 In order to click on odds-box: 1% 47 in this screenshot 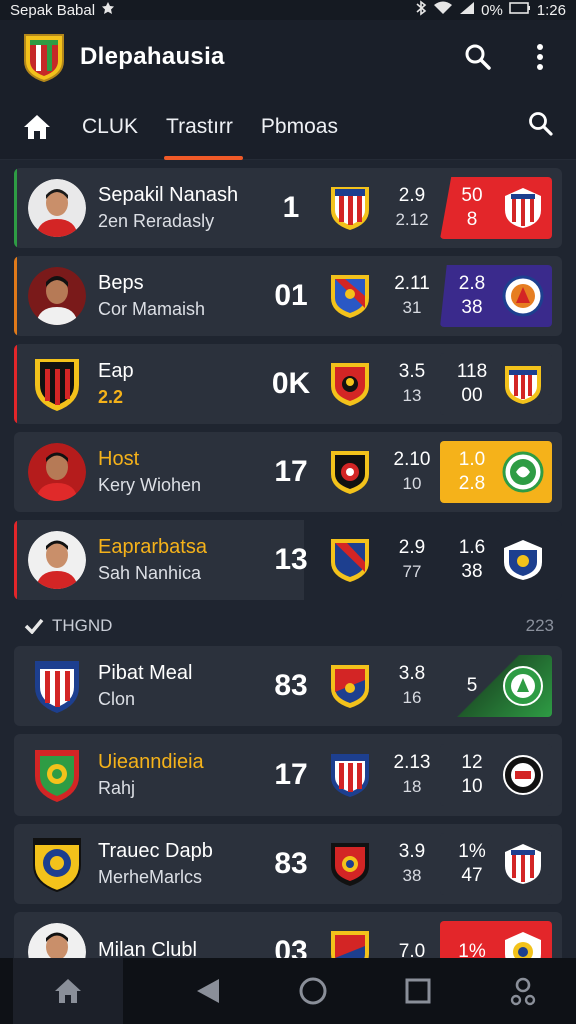, I will do `click(496, 864)`.